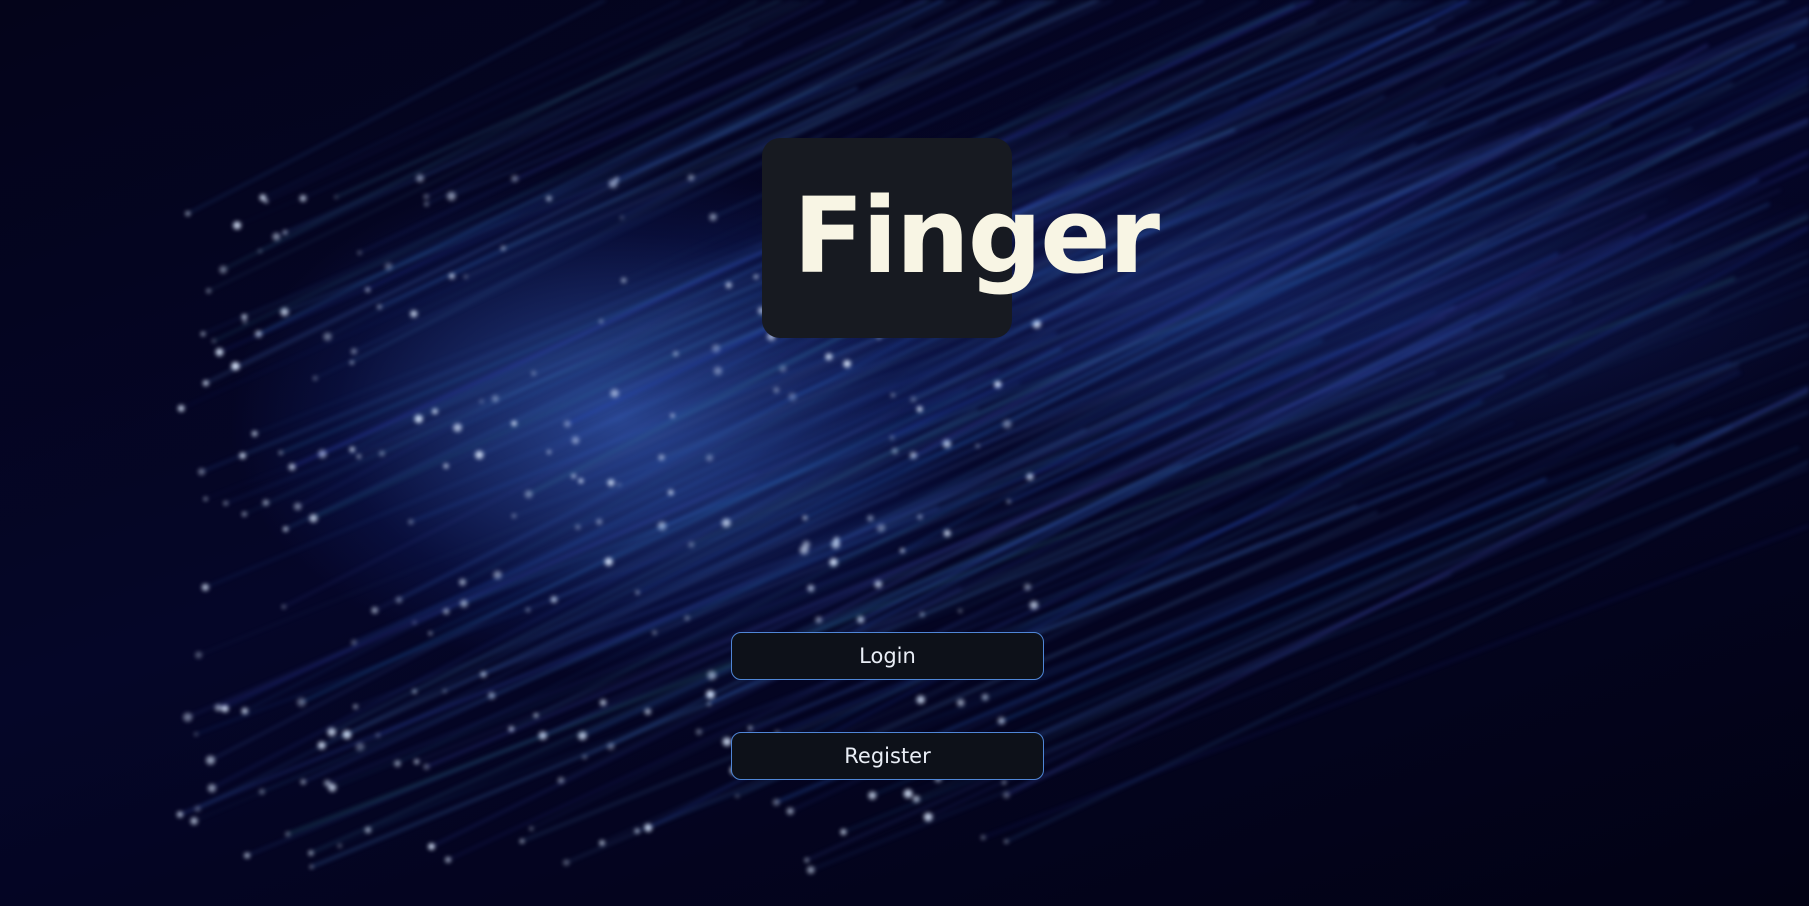 This screenshot has height=906, width=1809. What do you see at coordinates (887, 656) in the screenshot?
I see `login-button: Login` at bounding box center [887, 656].